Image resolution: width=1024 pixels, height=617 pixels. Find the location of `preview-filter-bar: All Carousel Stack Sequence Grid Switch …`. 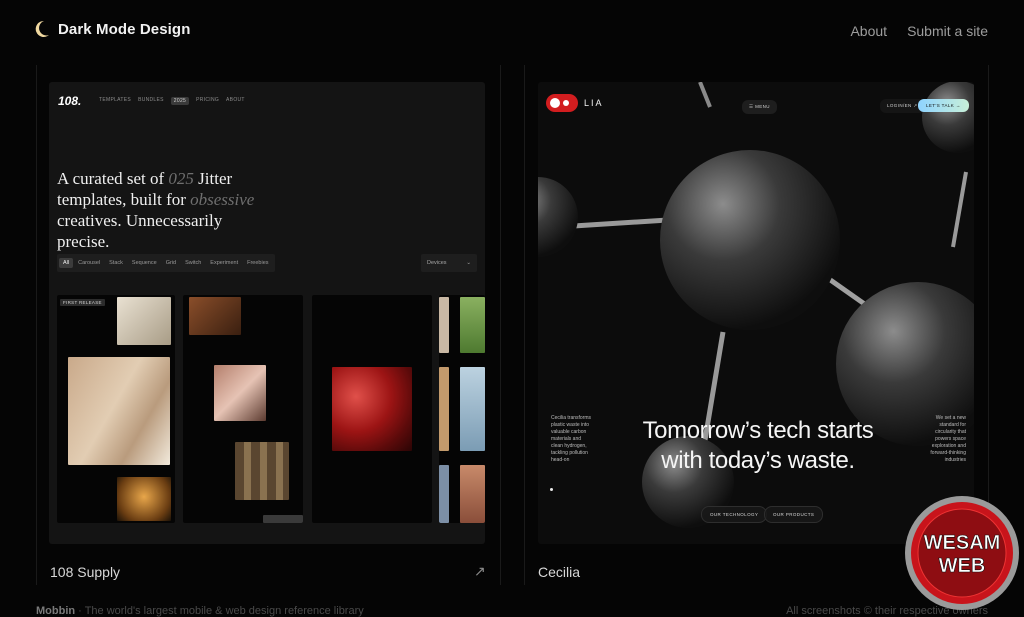

preview-filter-bar: All Carousel Stack Sequence Grid Switch … is located at coordinates (166, 263).